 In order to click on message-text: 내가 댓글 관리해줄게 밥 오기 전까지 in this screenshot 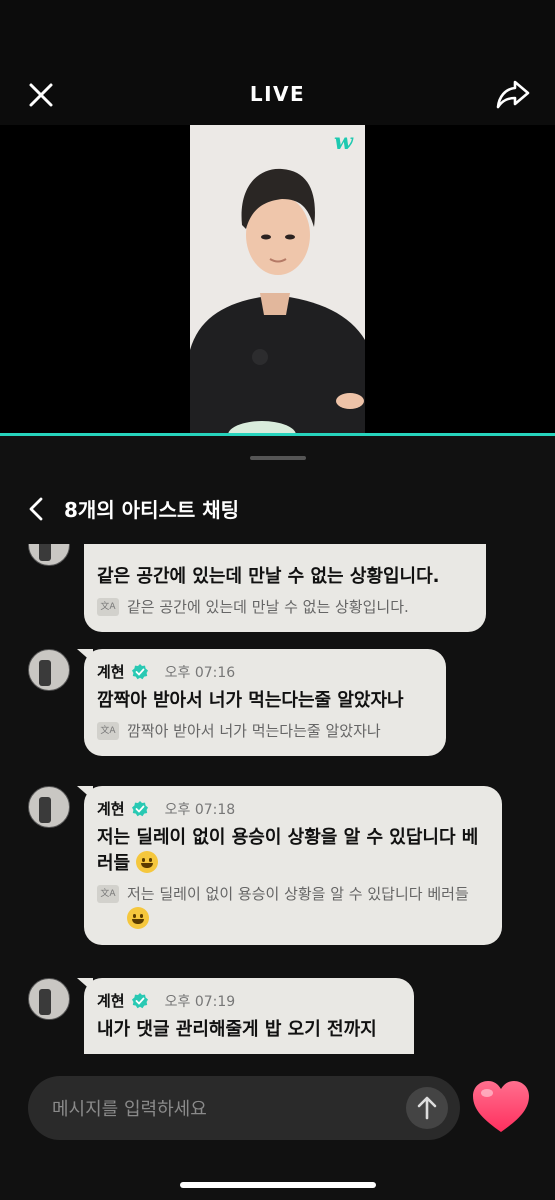, I will do `click(237, 1029)`.